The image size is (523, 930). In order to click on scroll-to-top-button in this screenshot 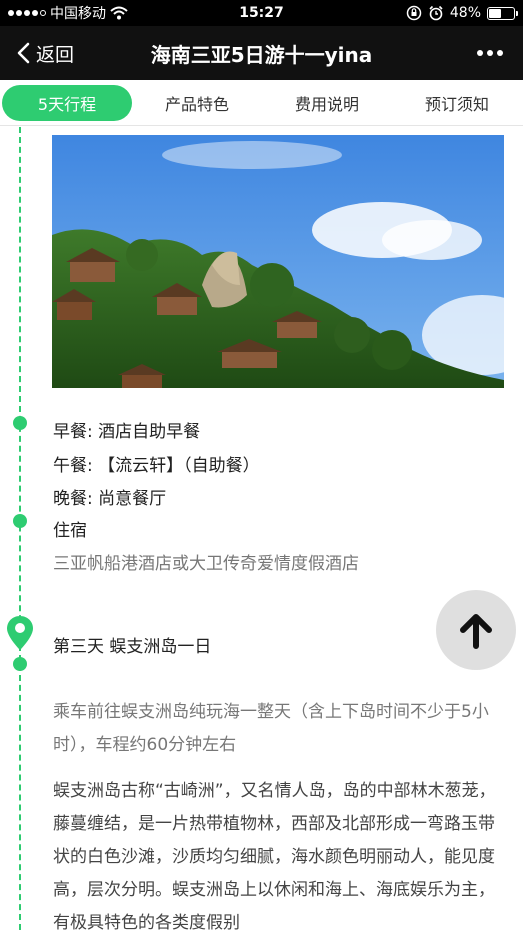, I will do `click(476, 630)`.